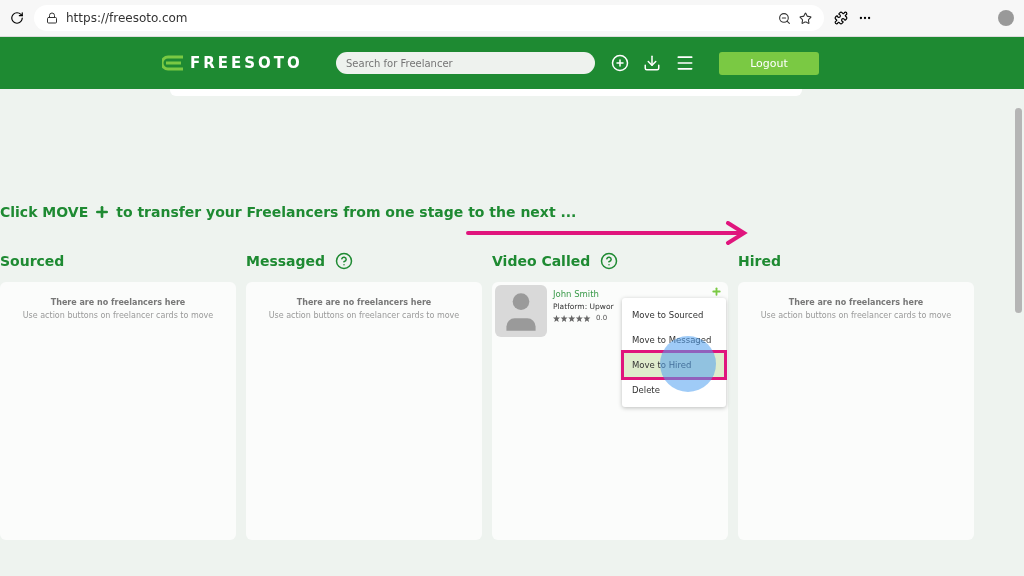 The height and width of the screenshot is (576, 1024). What do you see at coordinates (583, 294) in the screenshot?
I see `freelancer-name: John Smith` at bounding box center [583, 294].